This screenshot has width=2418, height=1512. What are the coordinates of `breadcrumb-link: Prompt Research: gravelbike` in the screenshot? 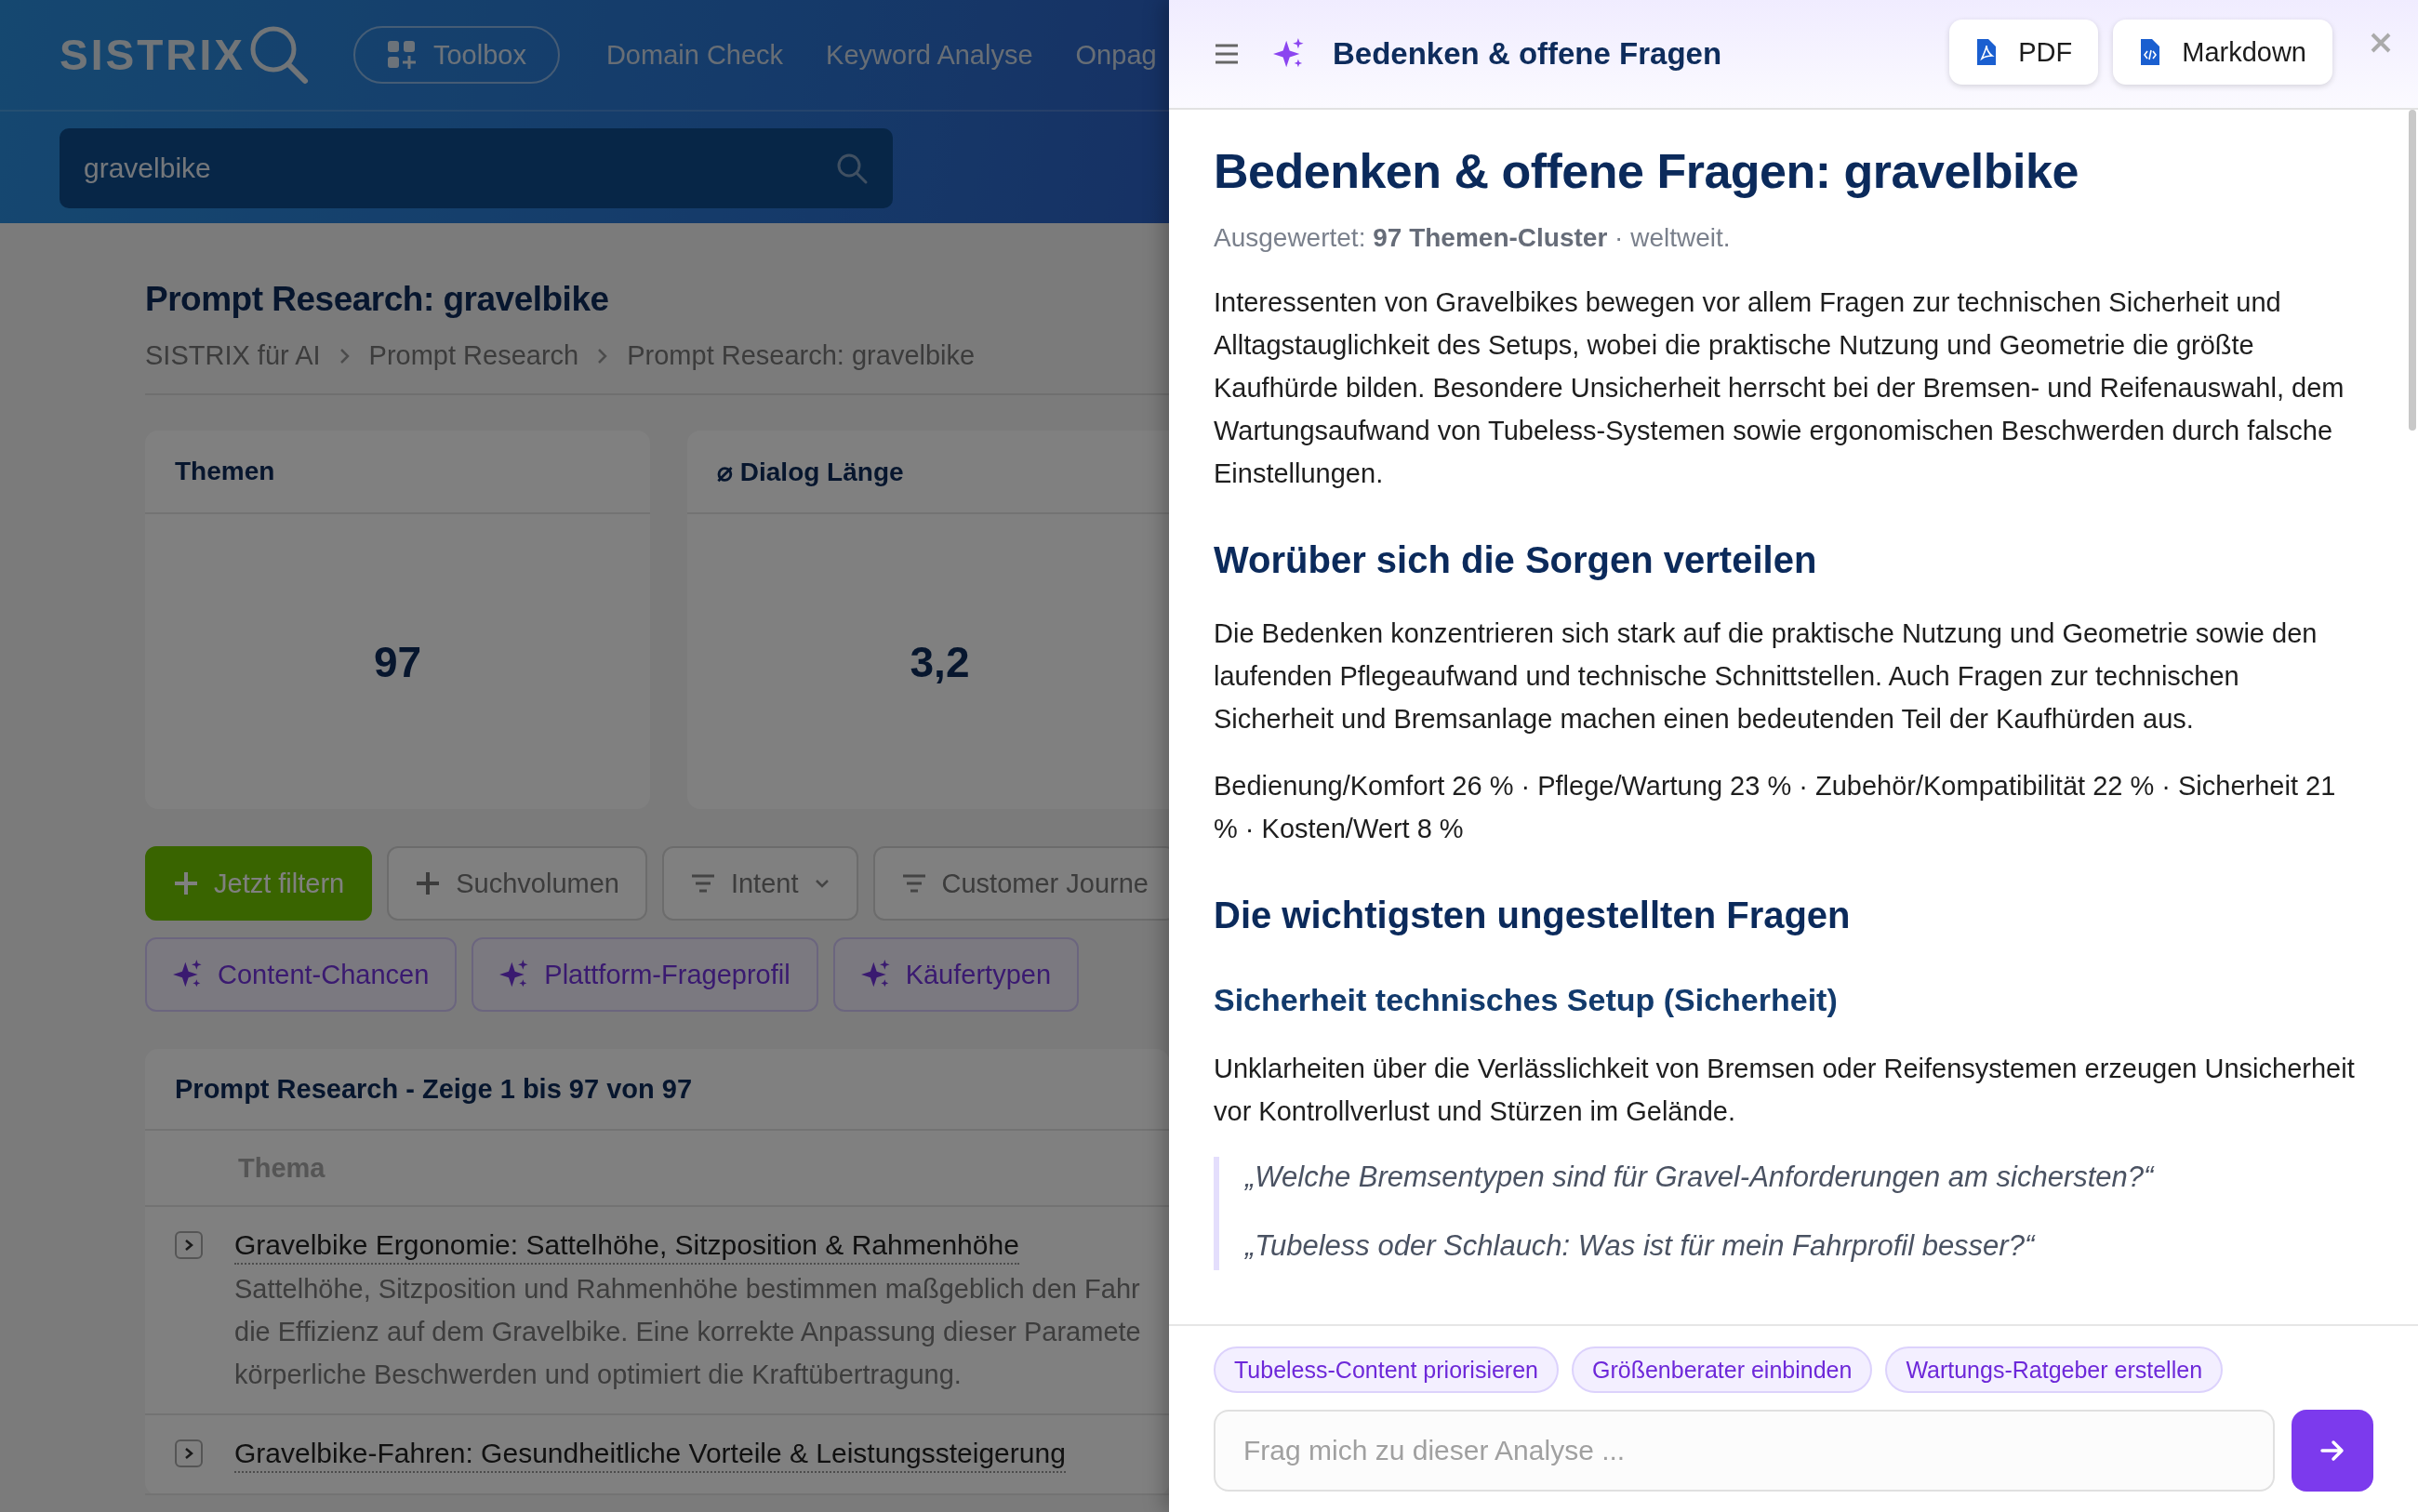 It's located at (801, 355).